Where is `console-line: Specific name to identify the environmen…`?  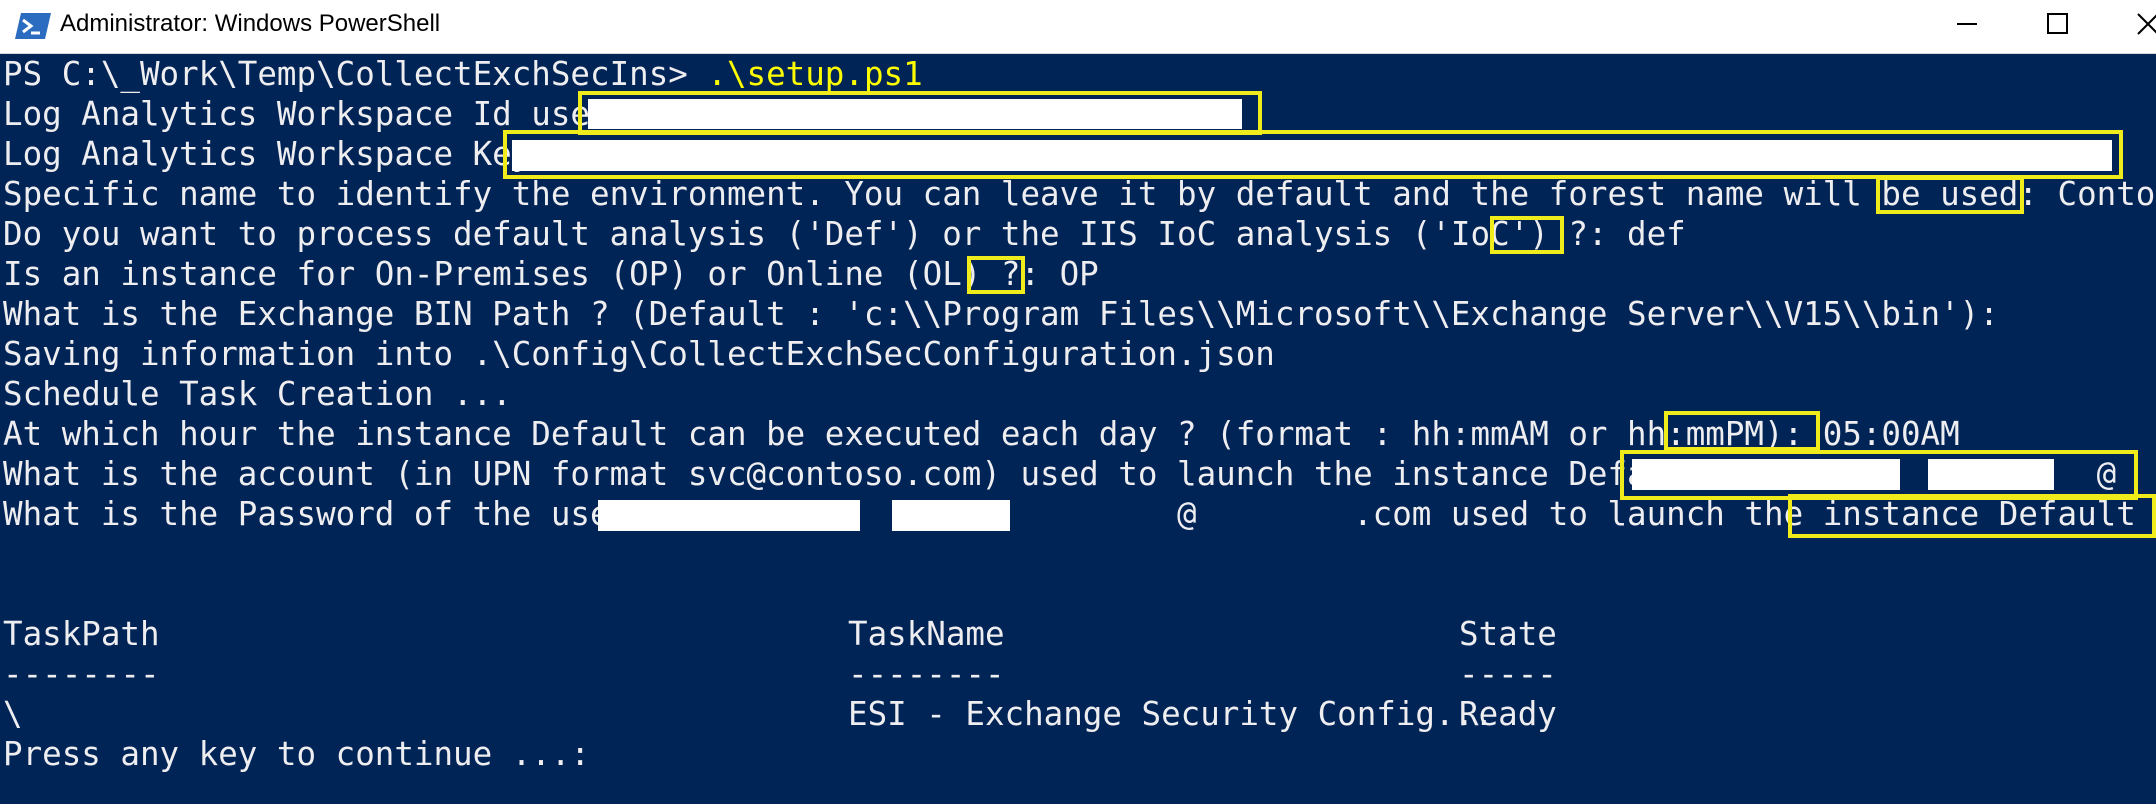
console-line: Specific name to identify the environmen… is located at coordinates (1079, 194).